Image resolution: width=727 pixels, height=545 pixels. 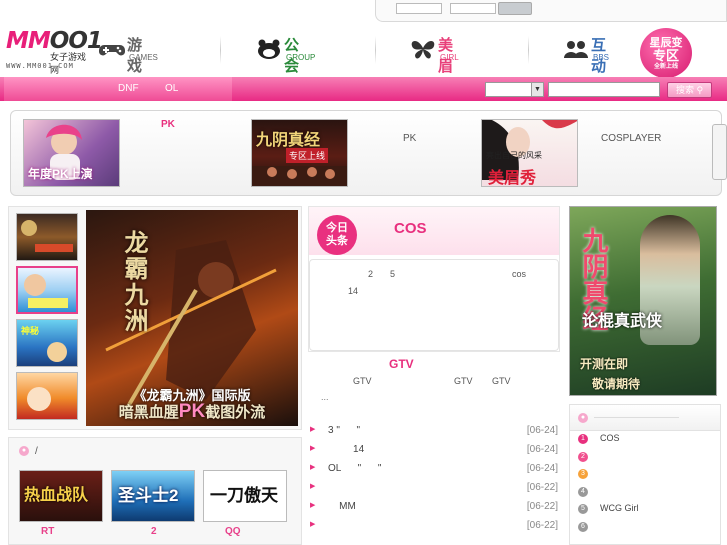 I want to click on news-title: MM, so click(x=342, y=506).